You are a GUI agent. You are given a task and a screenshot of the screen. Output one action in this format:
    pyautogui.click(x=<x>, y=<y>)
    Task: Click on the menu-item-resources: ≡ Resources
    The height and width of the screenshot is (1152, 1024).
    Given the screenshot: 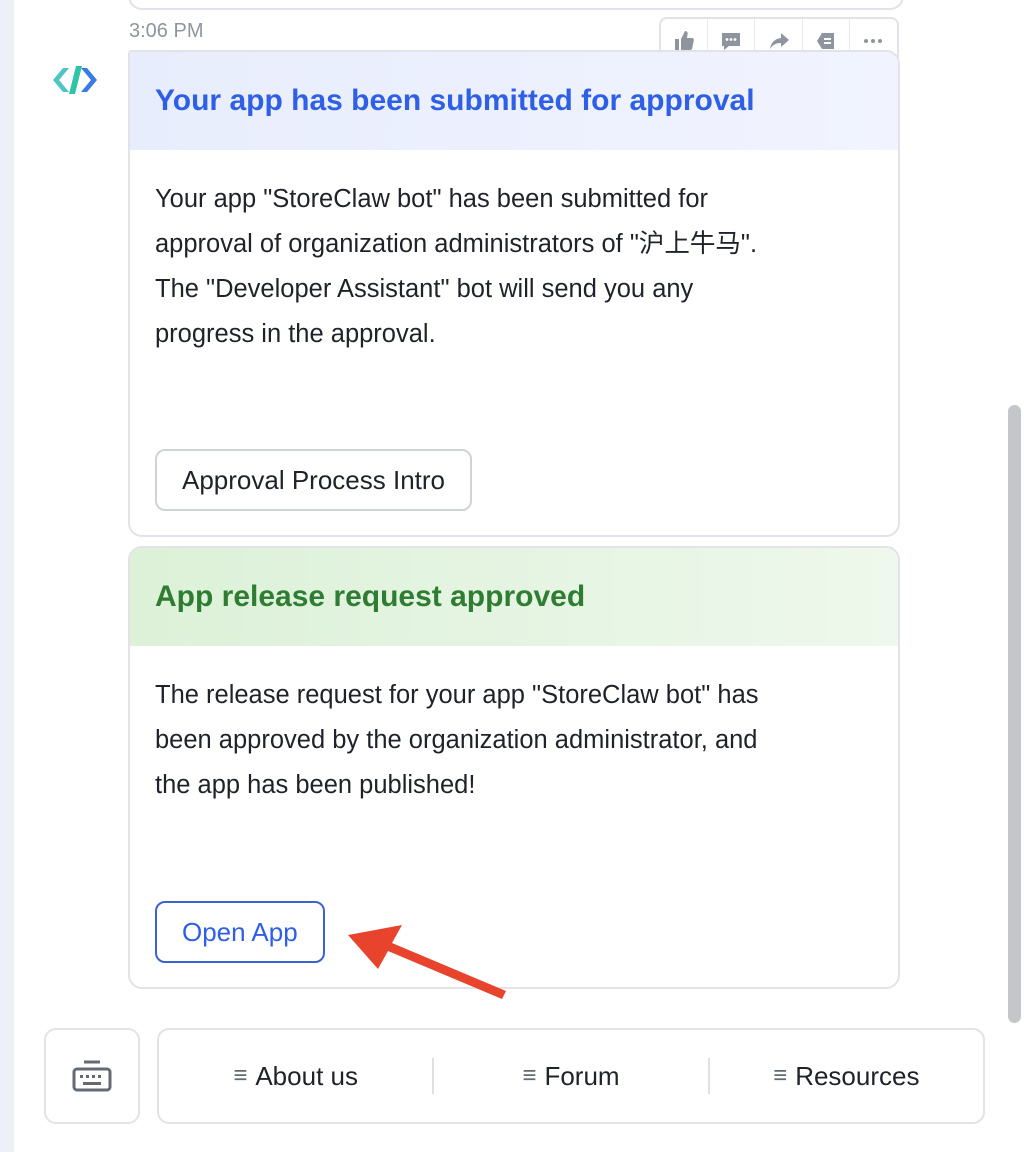 What is the action you would take?
    pyautogui.click(x=846, y=1076)
    